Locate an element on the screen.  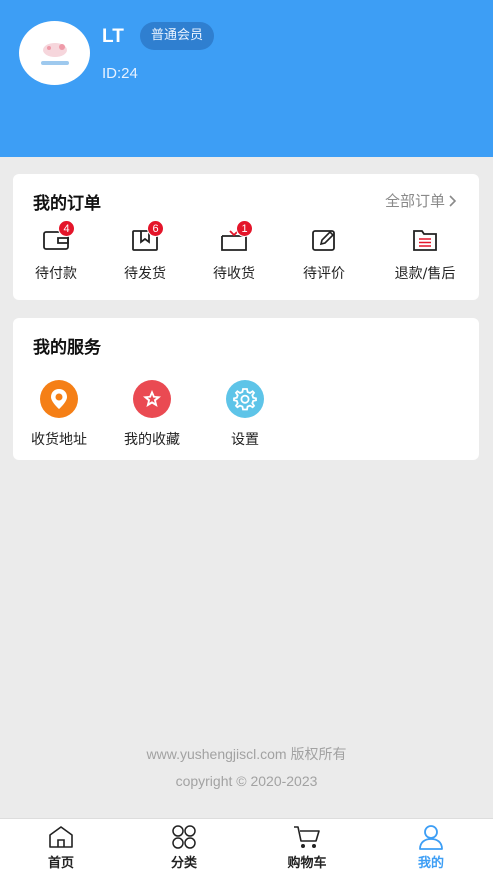
tab-label: 首页 is located at coordinates (60, 863).